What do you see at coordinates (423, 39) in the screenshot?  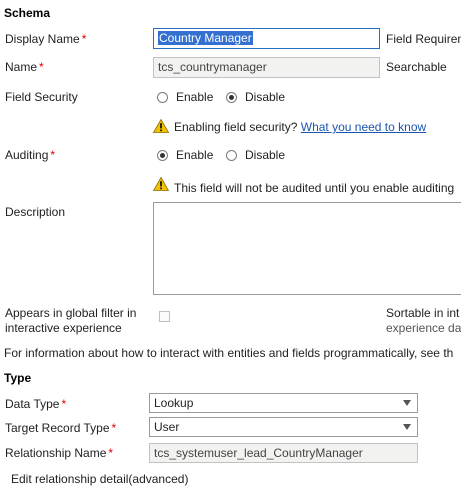 I see `field-requirement-label: Field Requiren` at bounding box center [423, 39].